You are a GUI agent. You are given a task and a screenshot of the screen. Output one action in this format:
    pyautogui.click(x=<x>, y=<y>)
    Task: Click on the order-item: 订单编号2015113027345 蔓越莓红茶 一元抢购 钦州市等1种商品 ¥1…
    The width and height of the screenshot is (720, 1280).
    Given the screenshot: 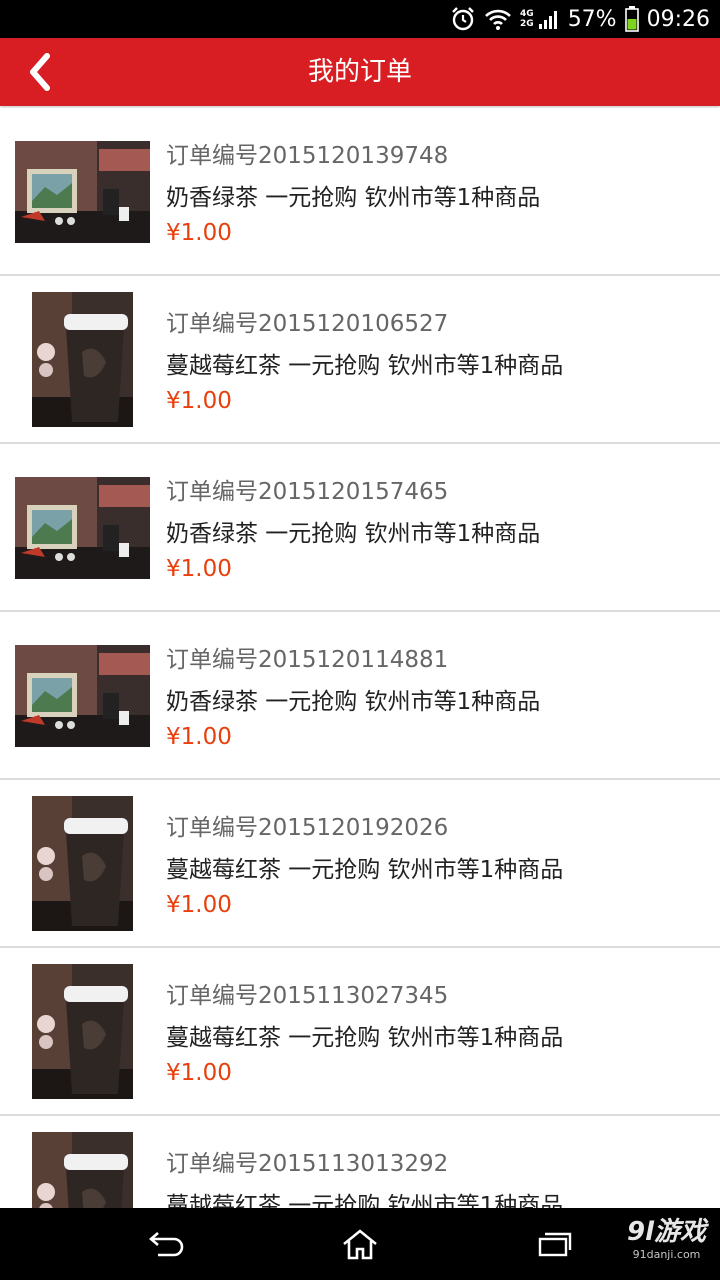 What is the action you would take?
    pyautogui.click(x=360, y=1032)
    